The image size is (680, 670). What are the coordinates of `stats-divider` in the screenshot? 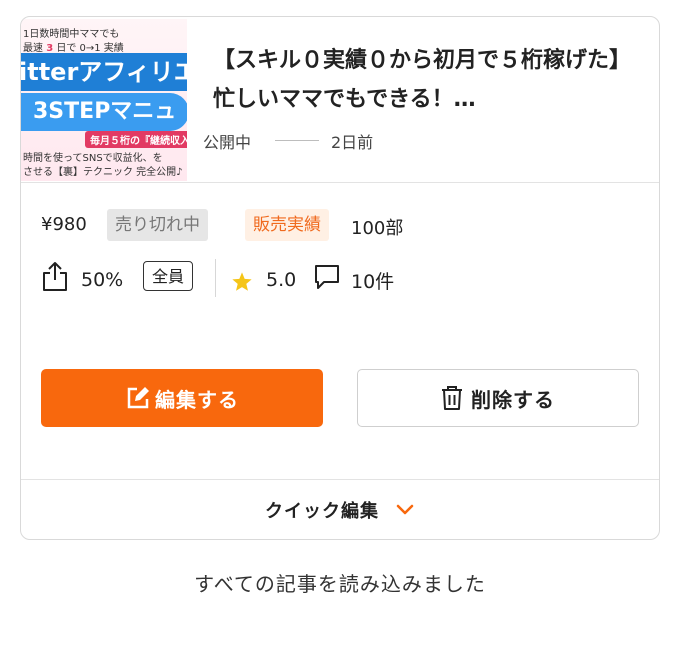 It's located at (215, 278).